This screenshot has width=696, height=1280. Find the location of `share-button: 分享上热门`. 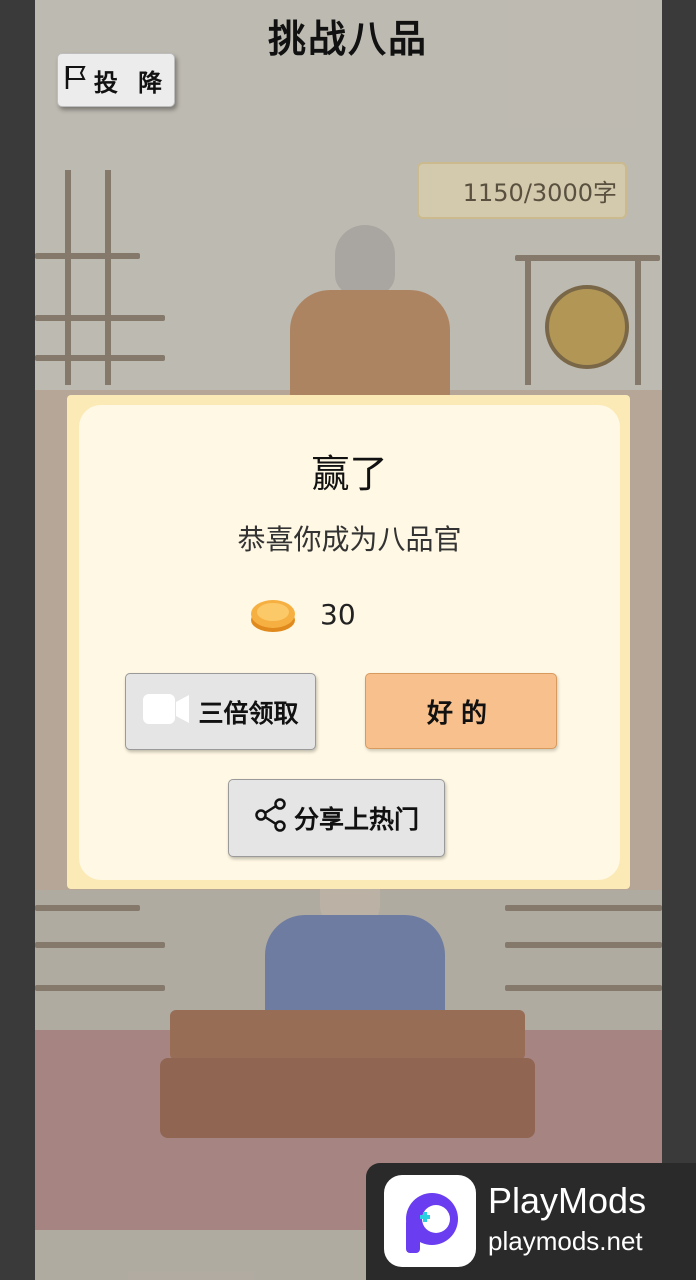

share-button: 分享上热门 is located at coordinates (336, 818).